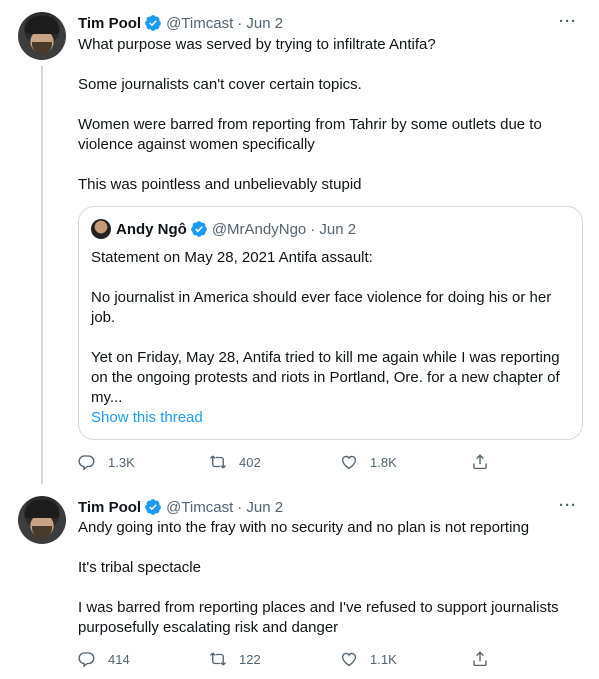  What do you see at coordinates (383, 462) in the screenshot?
I see `like-count: 1.8K` at bounding box center [383, 462].